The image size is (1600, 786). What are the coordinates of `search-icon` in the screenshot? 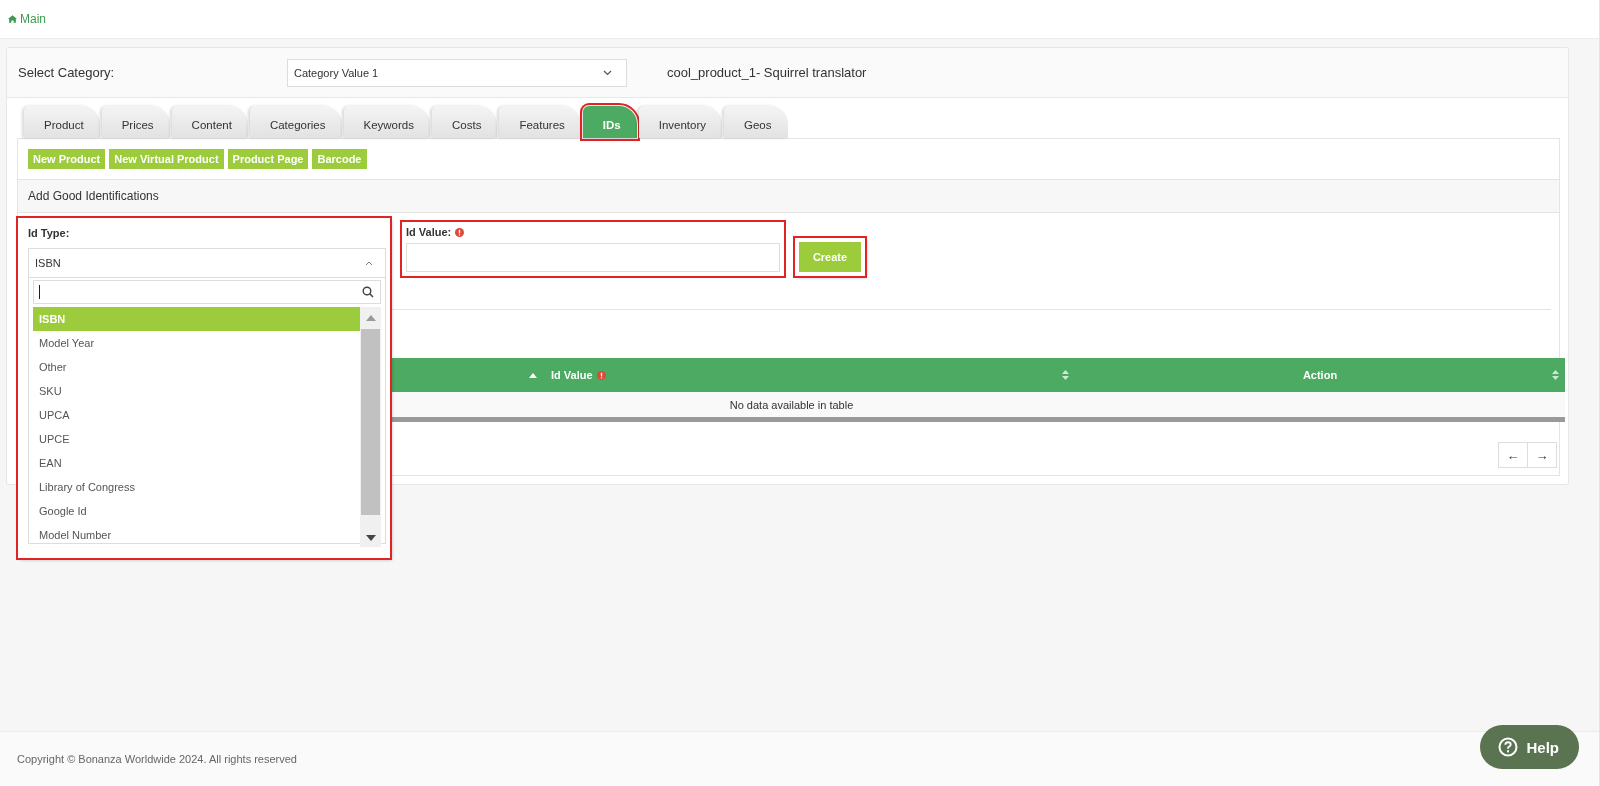 It's located at (368, 292).